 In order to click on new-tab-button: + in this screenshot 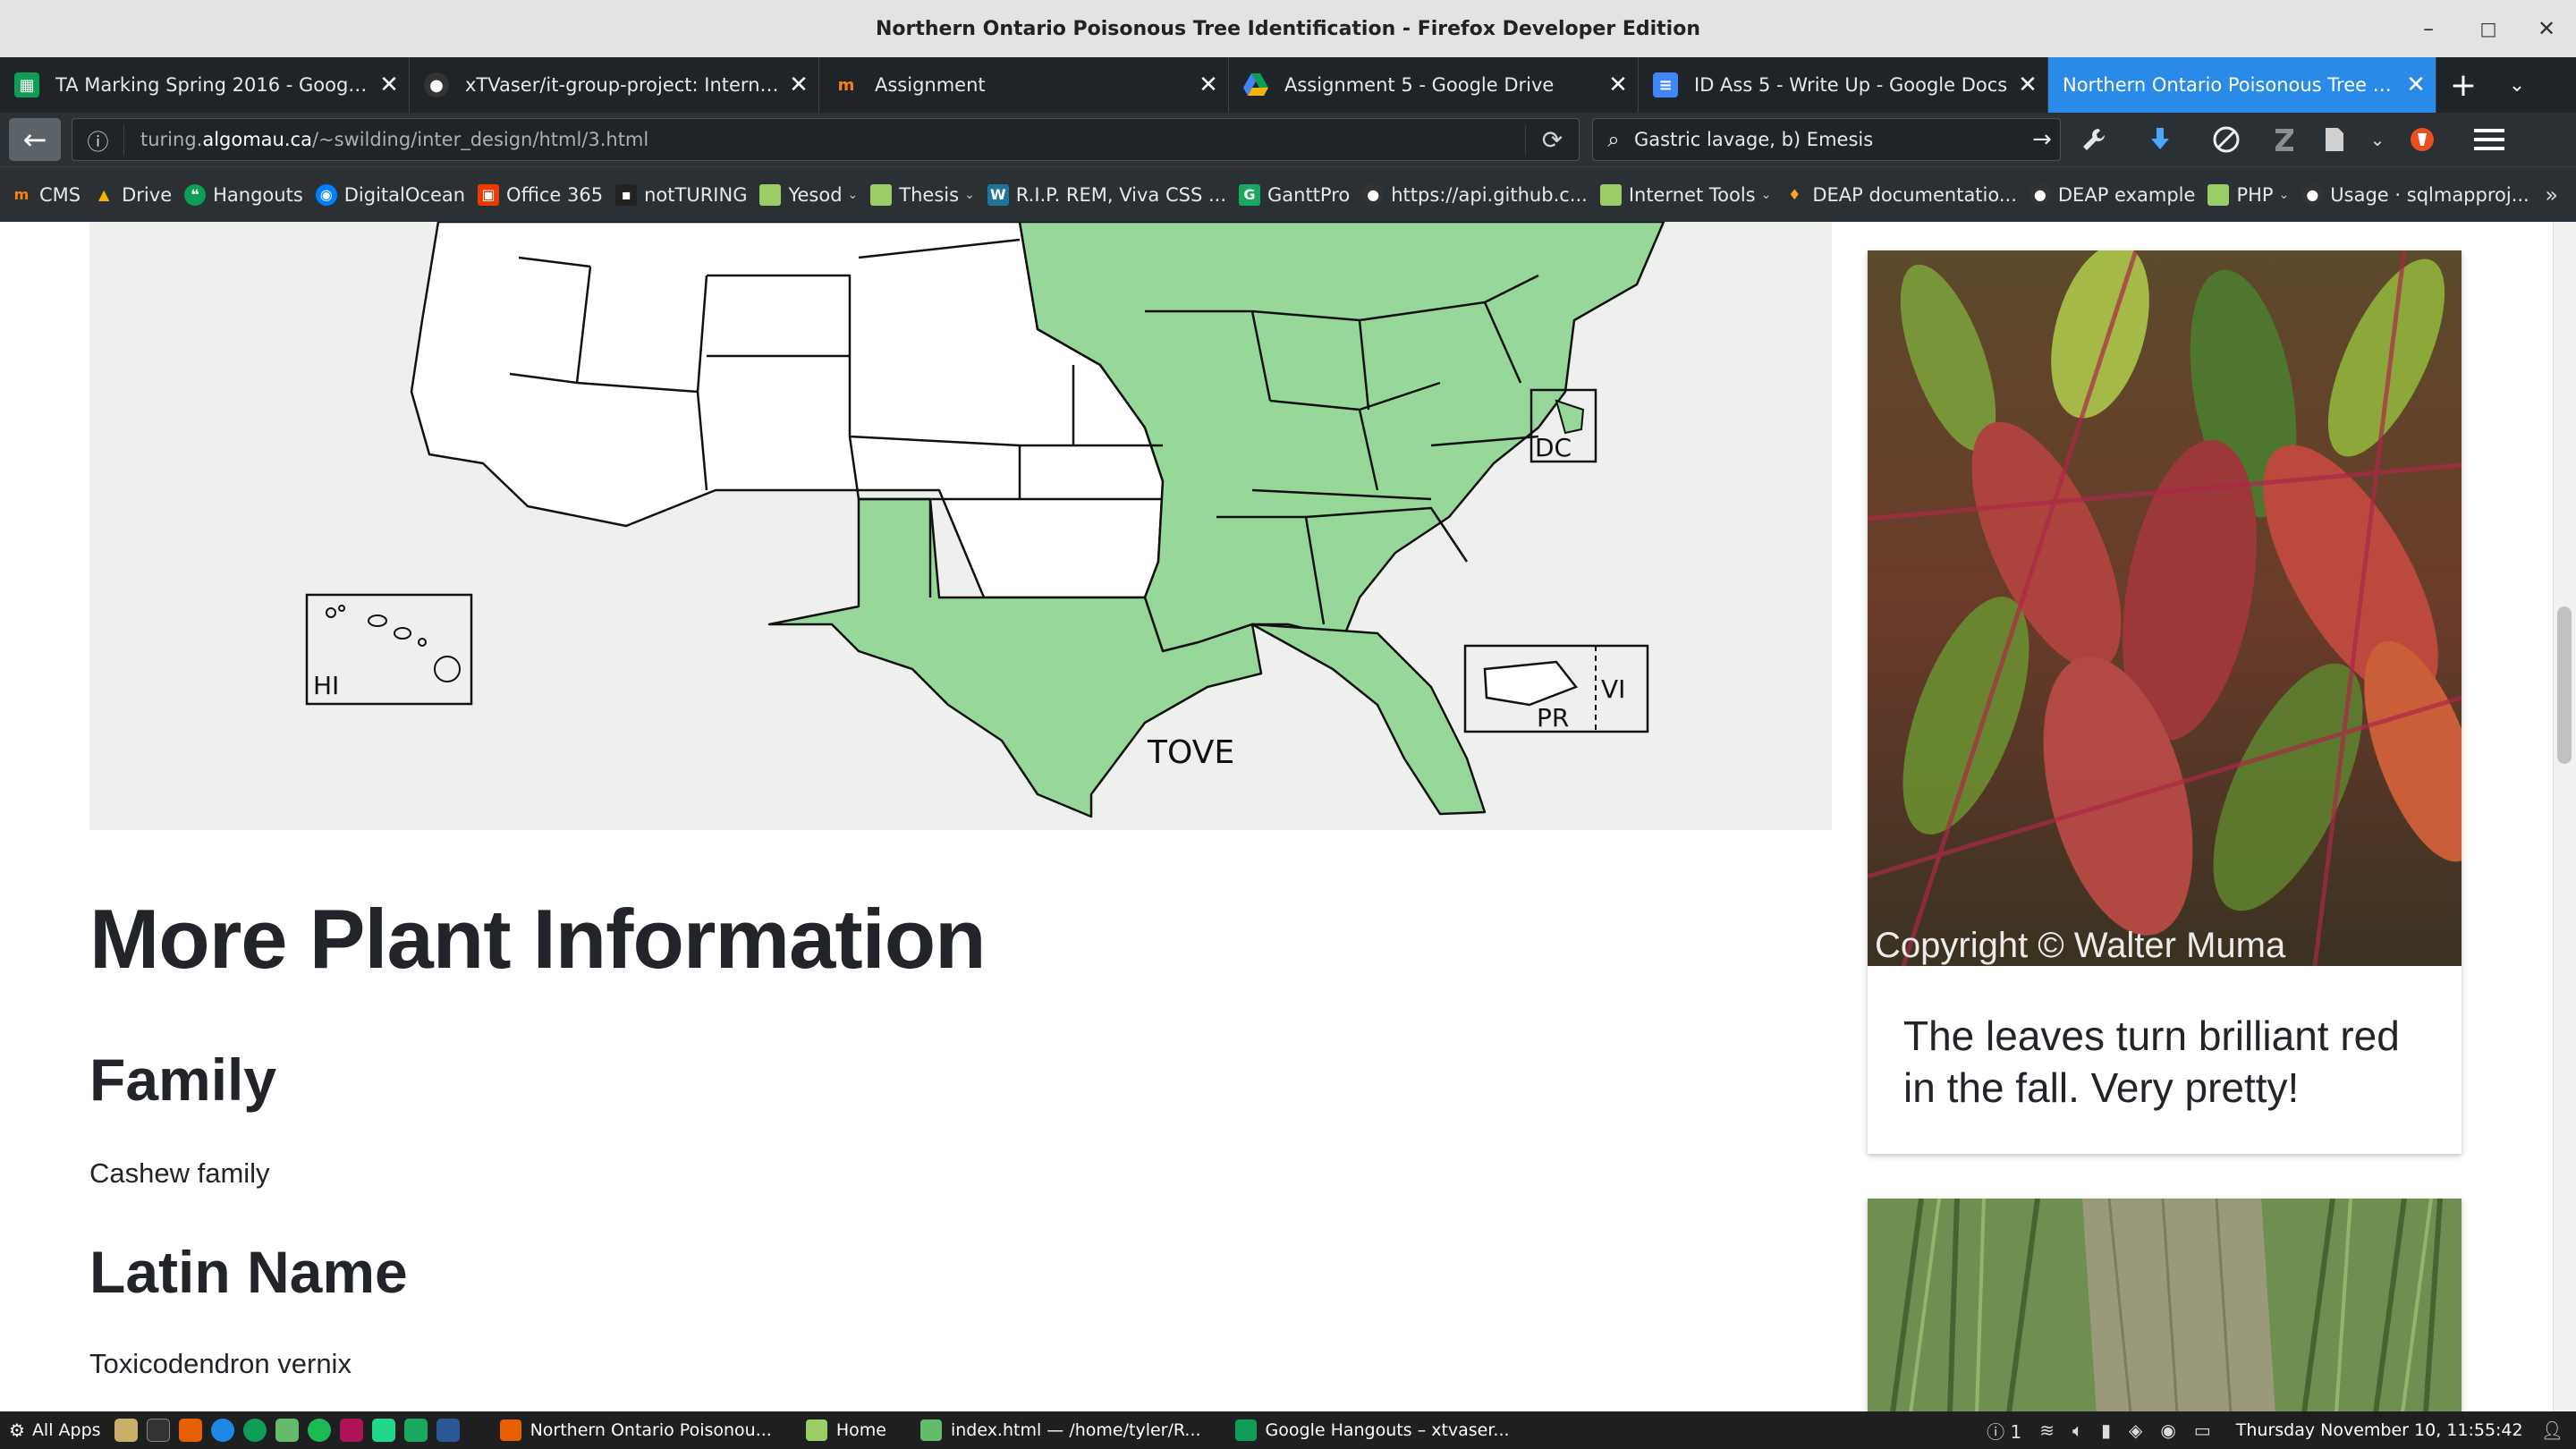, I will do `click(2463, 85)`.